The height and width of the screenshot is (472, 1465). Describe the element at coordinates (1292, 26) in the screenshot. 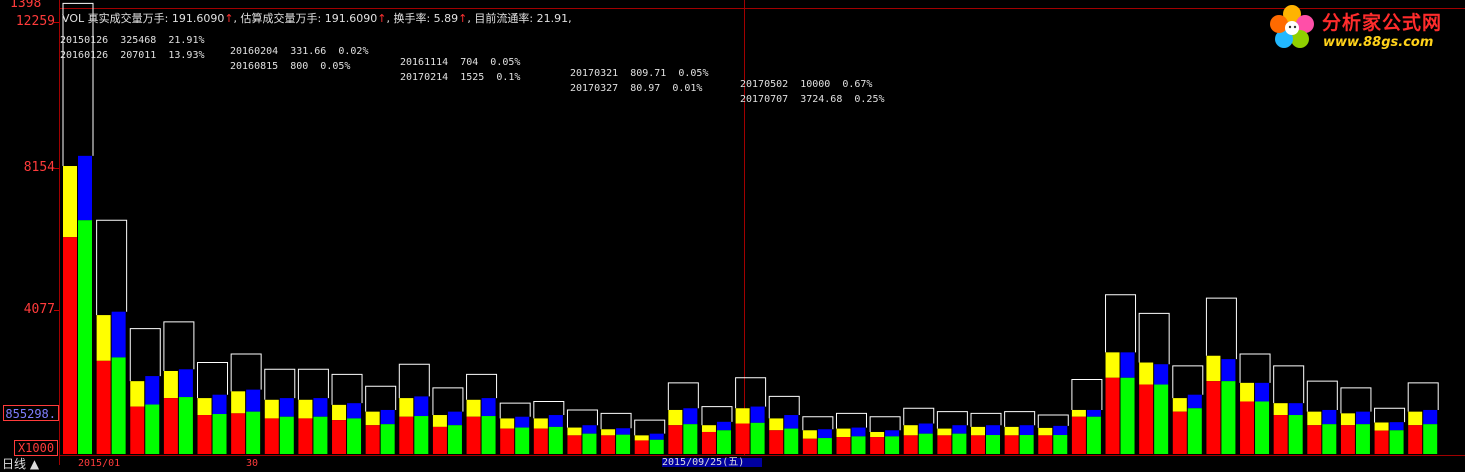

I see `flower-icon` at that location.